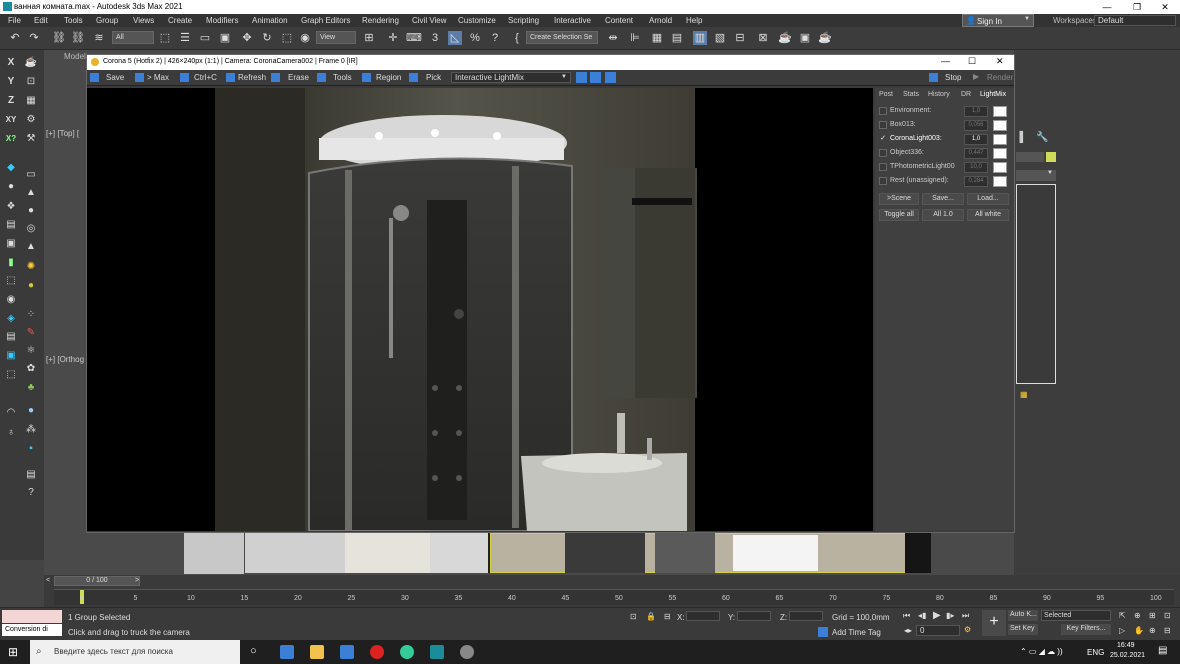 The width and height of the screenshot is (1180, 664). I want to click on align-icon: ⊫, so click(635, 38).